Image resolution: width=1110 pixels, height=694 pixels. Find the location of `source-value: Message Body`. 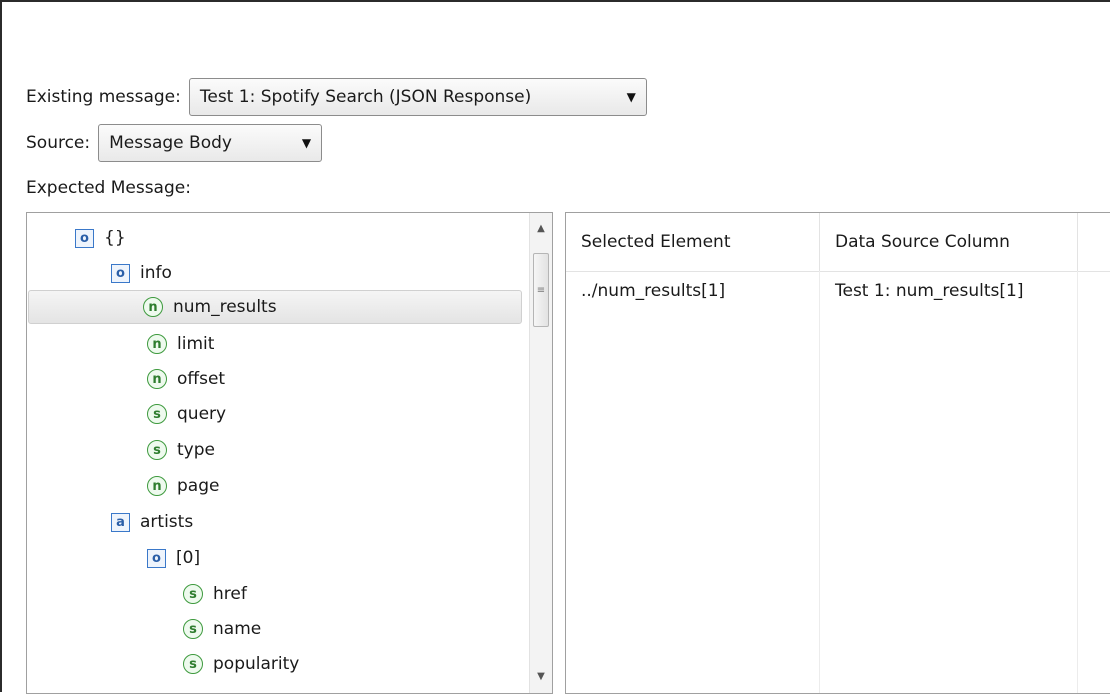

source-value: Message Body is located at coordinates (170, 143).